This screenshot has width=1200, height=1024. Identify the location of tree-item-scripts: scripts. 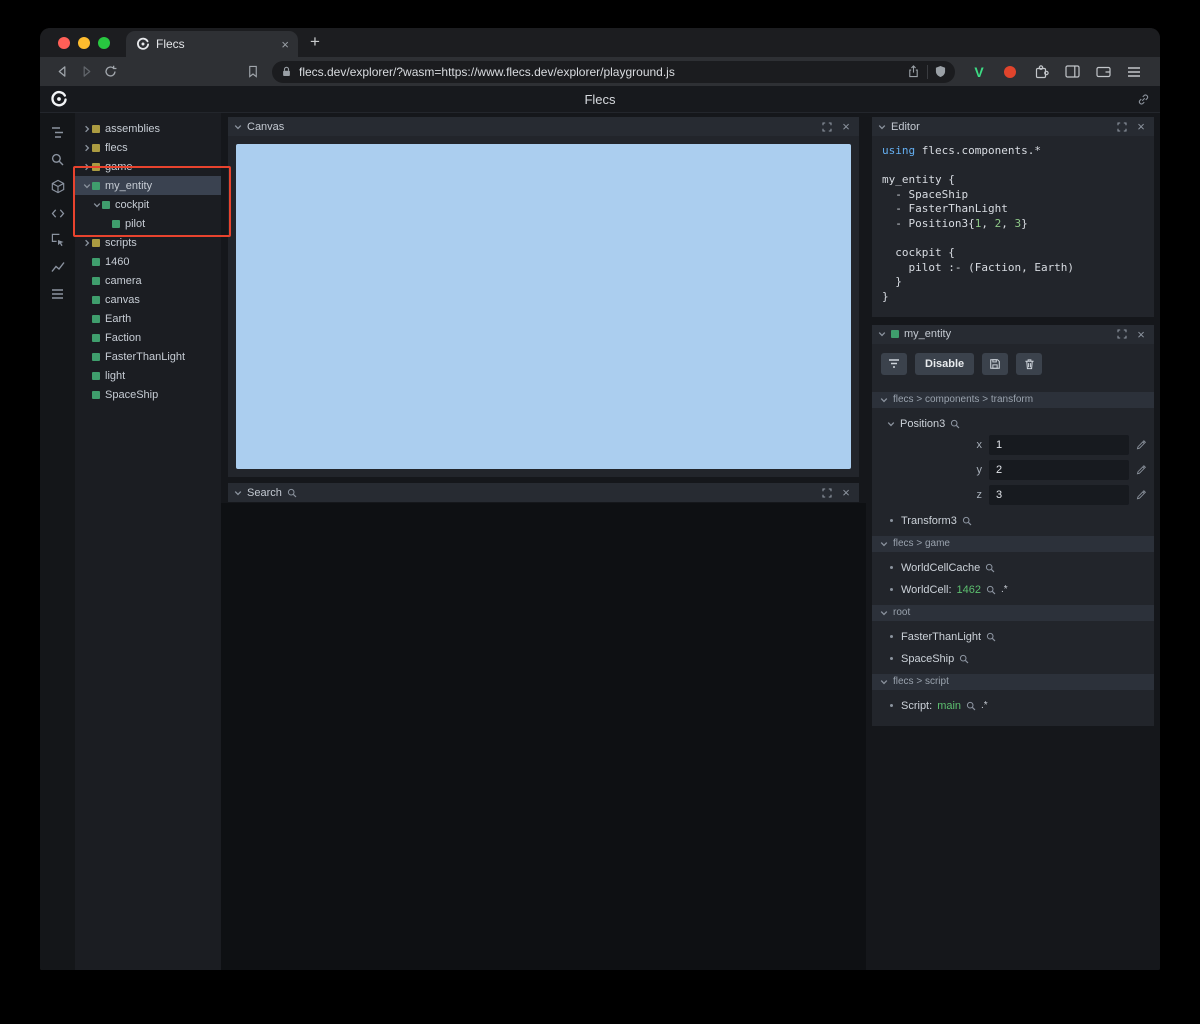
(148, 242).